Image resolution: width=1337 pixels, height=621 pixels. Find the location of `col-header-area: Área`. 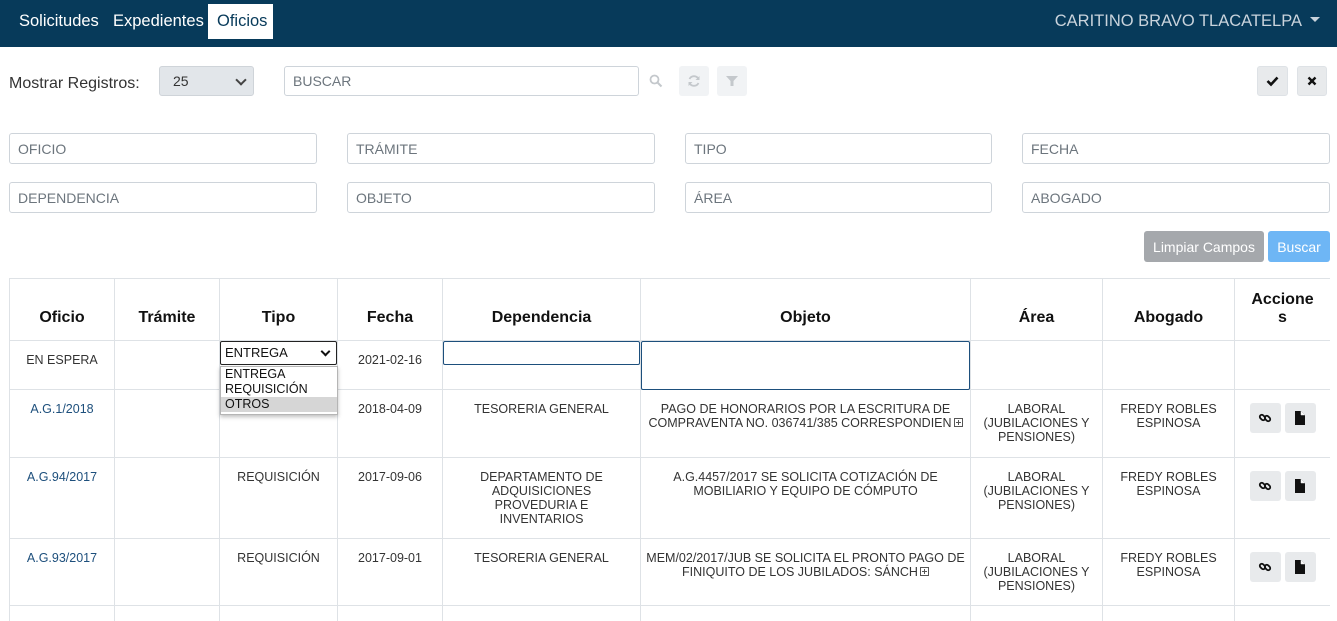

col-header-area: Área is located at coordinates (1036, 309).